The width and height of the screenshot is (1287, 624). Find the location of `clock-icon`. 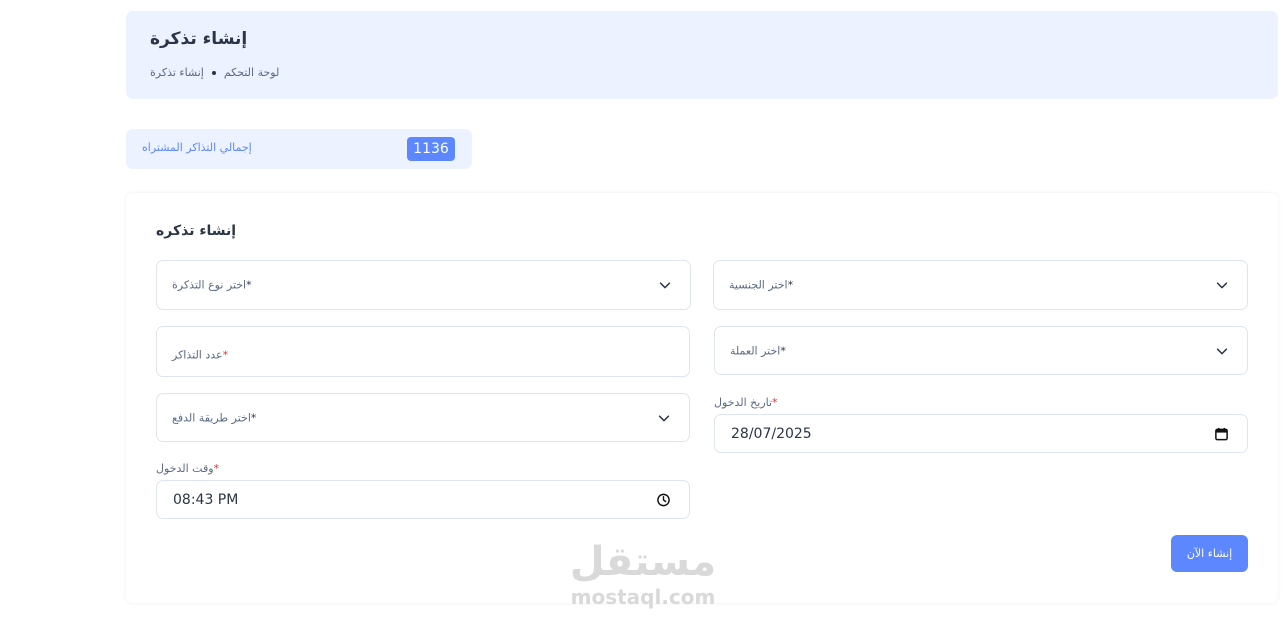

clock-icon is located at coordinates (663, 499).